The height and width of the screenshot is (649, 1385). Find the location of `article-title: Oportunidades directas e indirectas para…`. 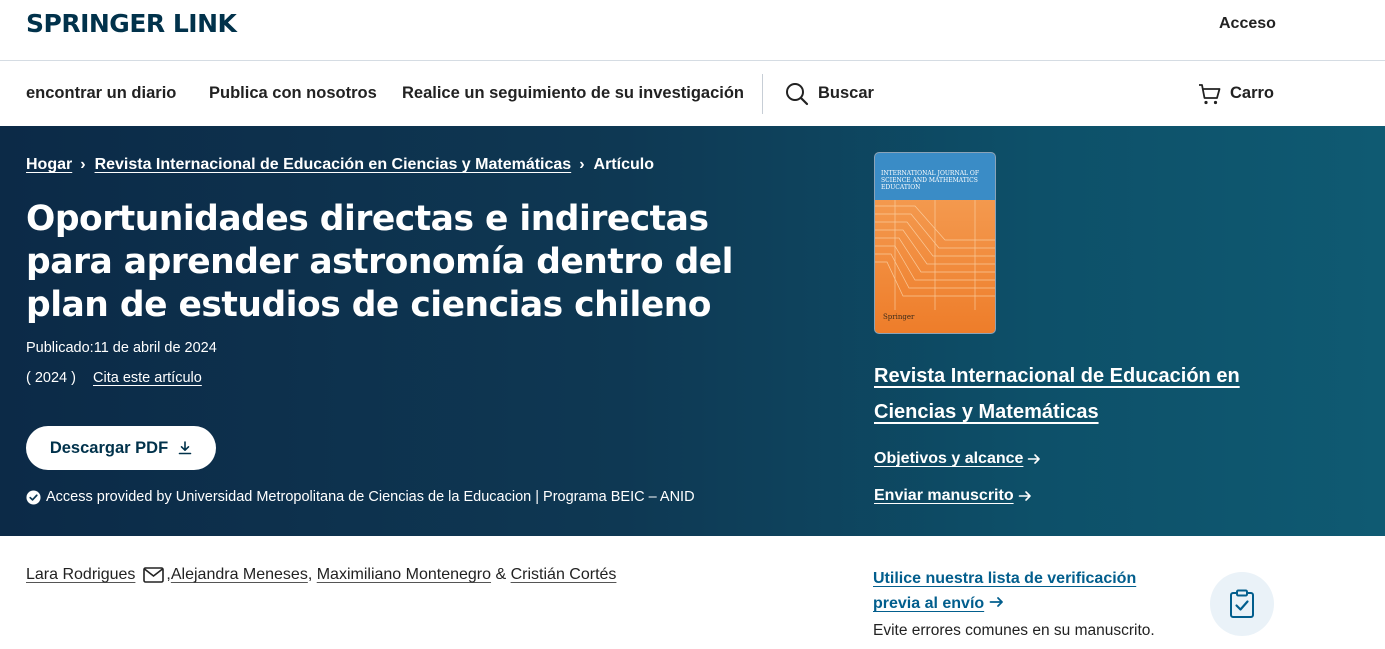

article-title: Oportunidades directas e indirectas para… is located at coordinates (380, 262).